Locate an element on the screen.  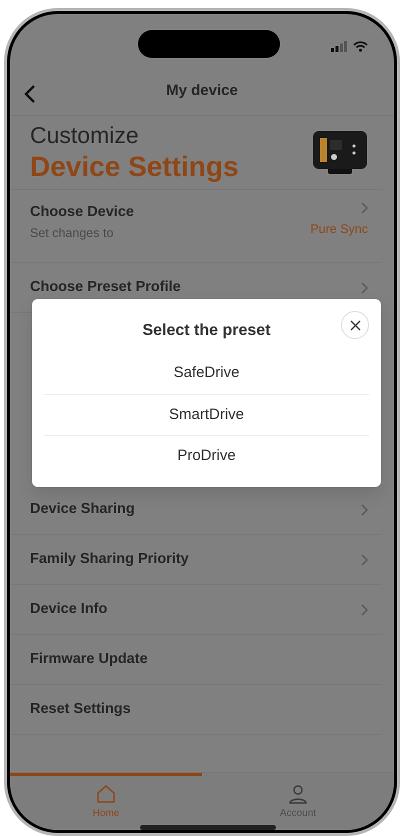
device-drawing is located at coordinates (340, 153).